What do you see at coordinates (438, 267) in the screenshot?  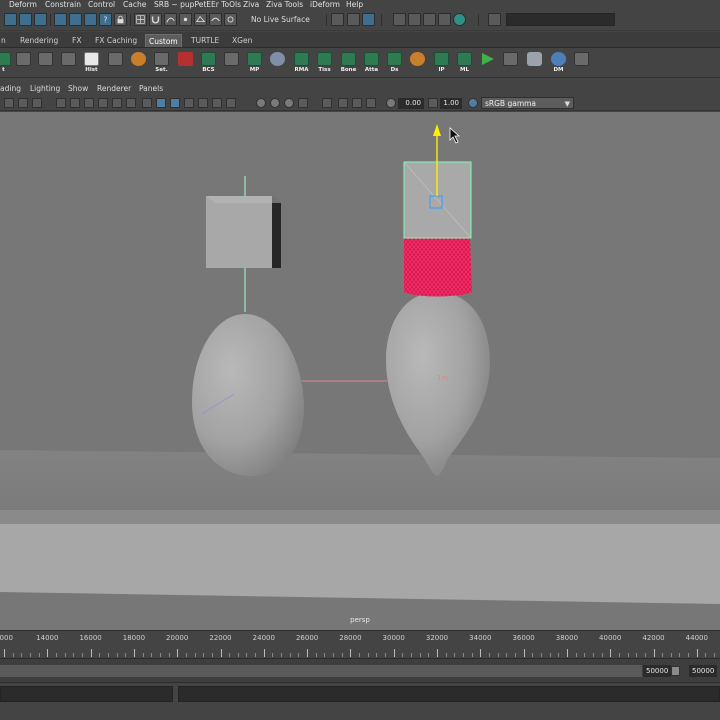 I see `muscle-band` at bounding box center [438, 267].